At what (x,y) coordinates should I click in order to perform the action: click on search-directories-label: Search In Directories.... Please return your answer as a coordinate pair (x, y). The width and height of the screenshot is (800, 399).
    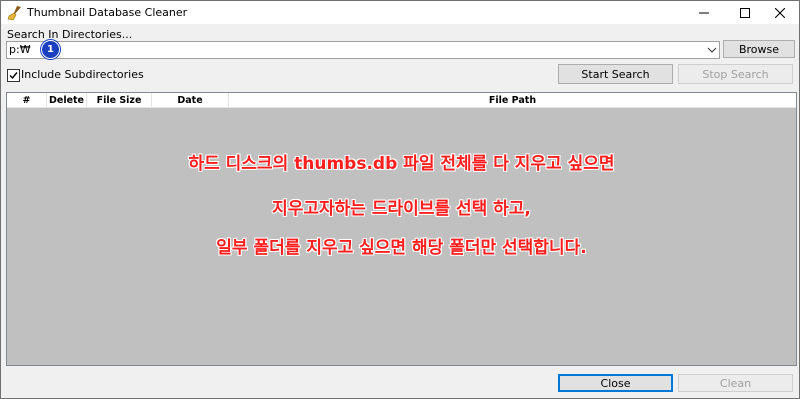
    Looking at the image, I should click on (70, 34).